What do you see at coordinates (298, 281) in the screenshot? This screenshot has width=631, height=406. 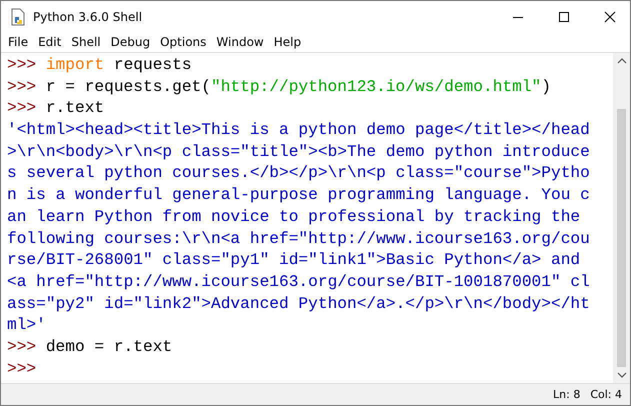 I see `output-text: <a href="http://www.icourse163.org/course/BIT-1001870001" cl` at bounding box center [298, 281].